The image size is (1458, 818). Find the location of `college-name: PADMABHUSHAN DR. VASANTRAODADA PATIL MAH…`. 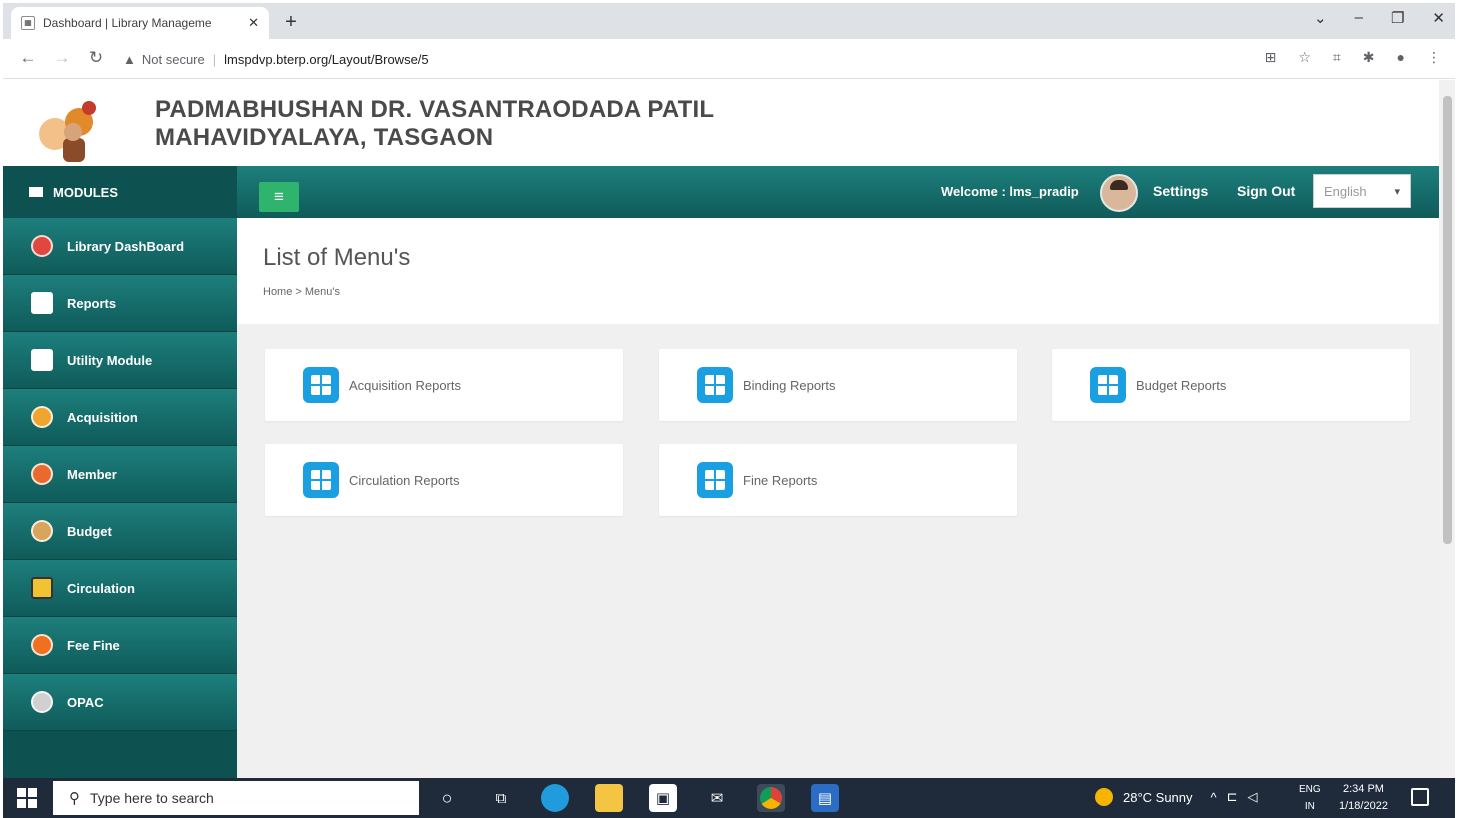

college-name: PADMABHUSHAN DR. VASANTRAODADA PATIL MAH… is located at coordinates (434, 124).